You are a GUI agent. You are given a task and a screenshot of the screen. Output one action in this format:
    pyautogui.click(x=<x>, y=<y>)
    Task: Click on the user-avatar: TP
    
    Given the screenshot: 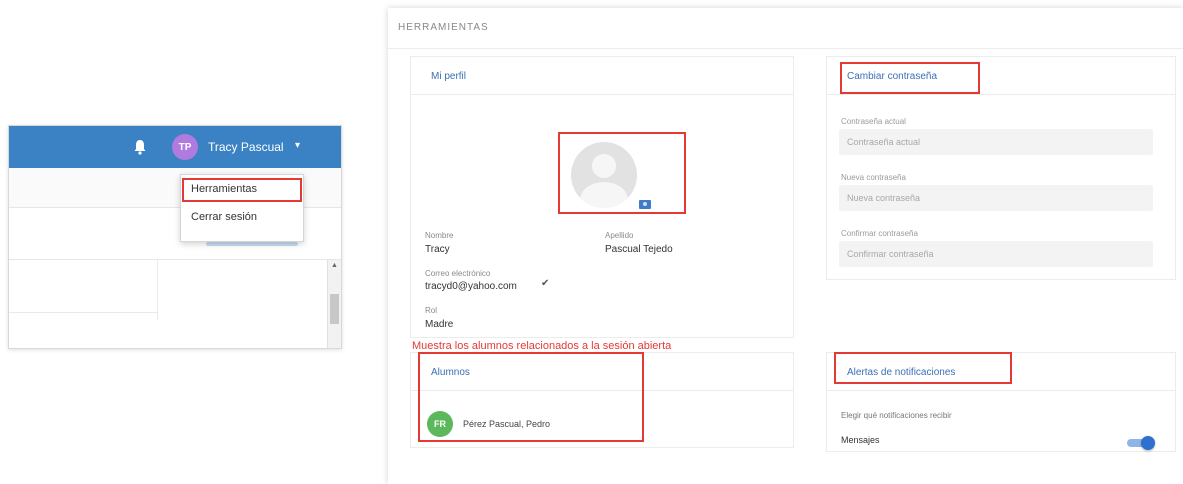 What is the action you would take?
    pyautogui.click(x=185, y=147)
    